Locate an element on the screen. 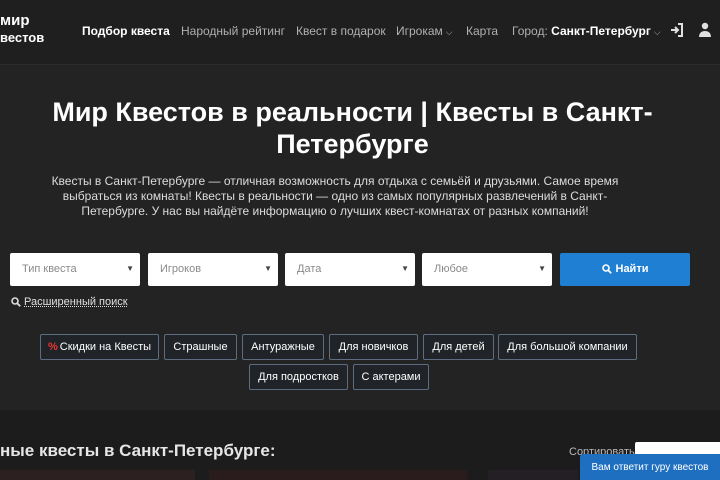 This screenshot has width=720, height=480. date-placeholder: Дата is located at coordinates (309, 269).